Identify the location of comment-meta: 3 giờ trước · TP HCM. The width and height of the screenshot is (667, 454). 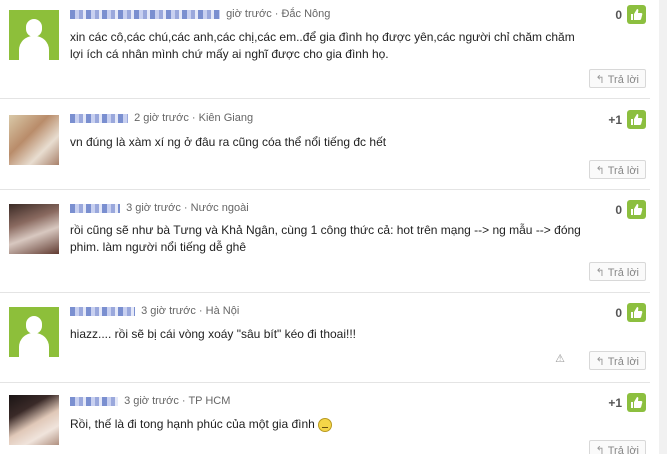
(150, 401).